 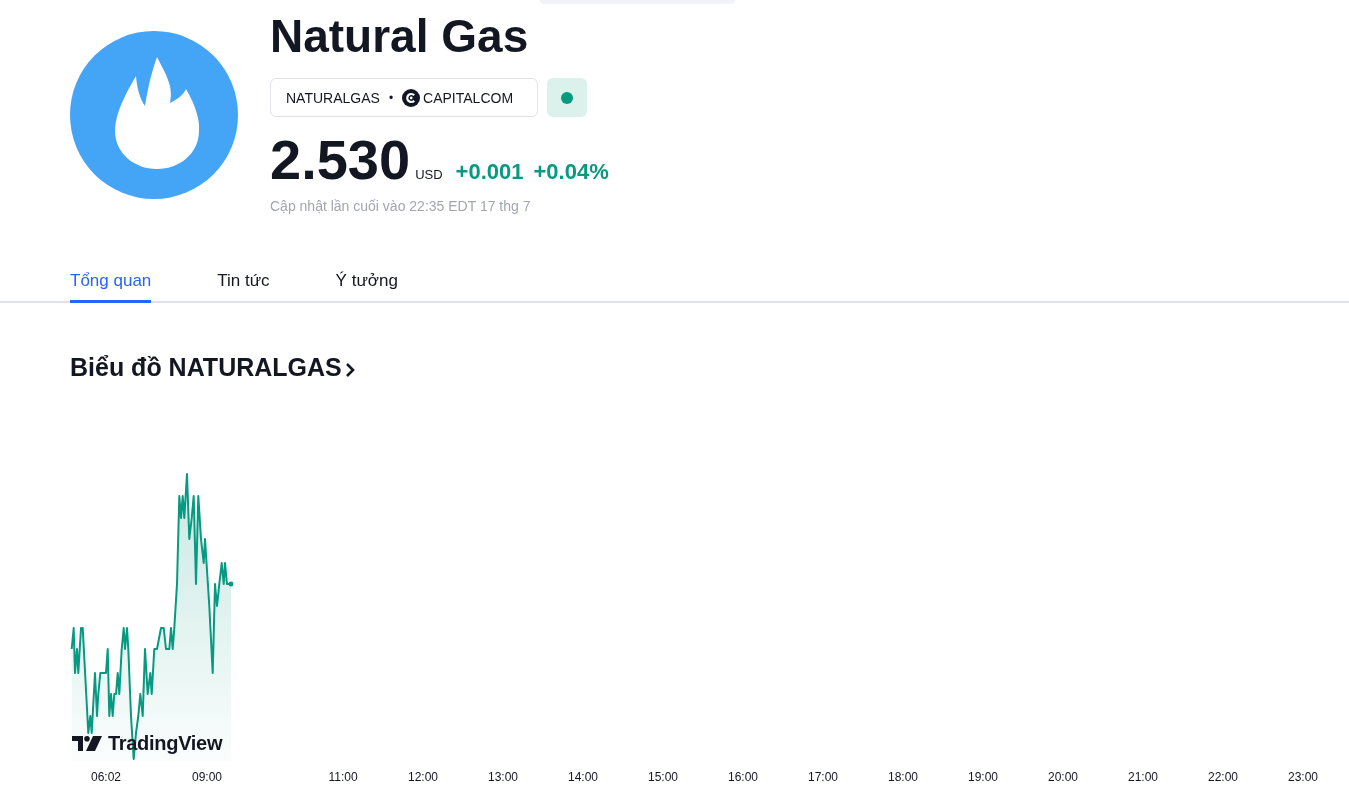 I want to click on time-axis-label: 14:00, so click(x=583, y=777).